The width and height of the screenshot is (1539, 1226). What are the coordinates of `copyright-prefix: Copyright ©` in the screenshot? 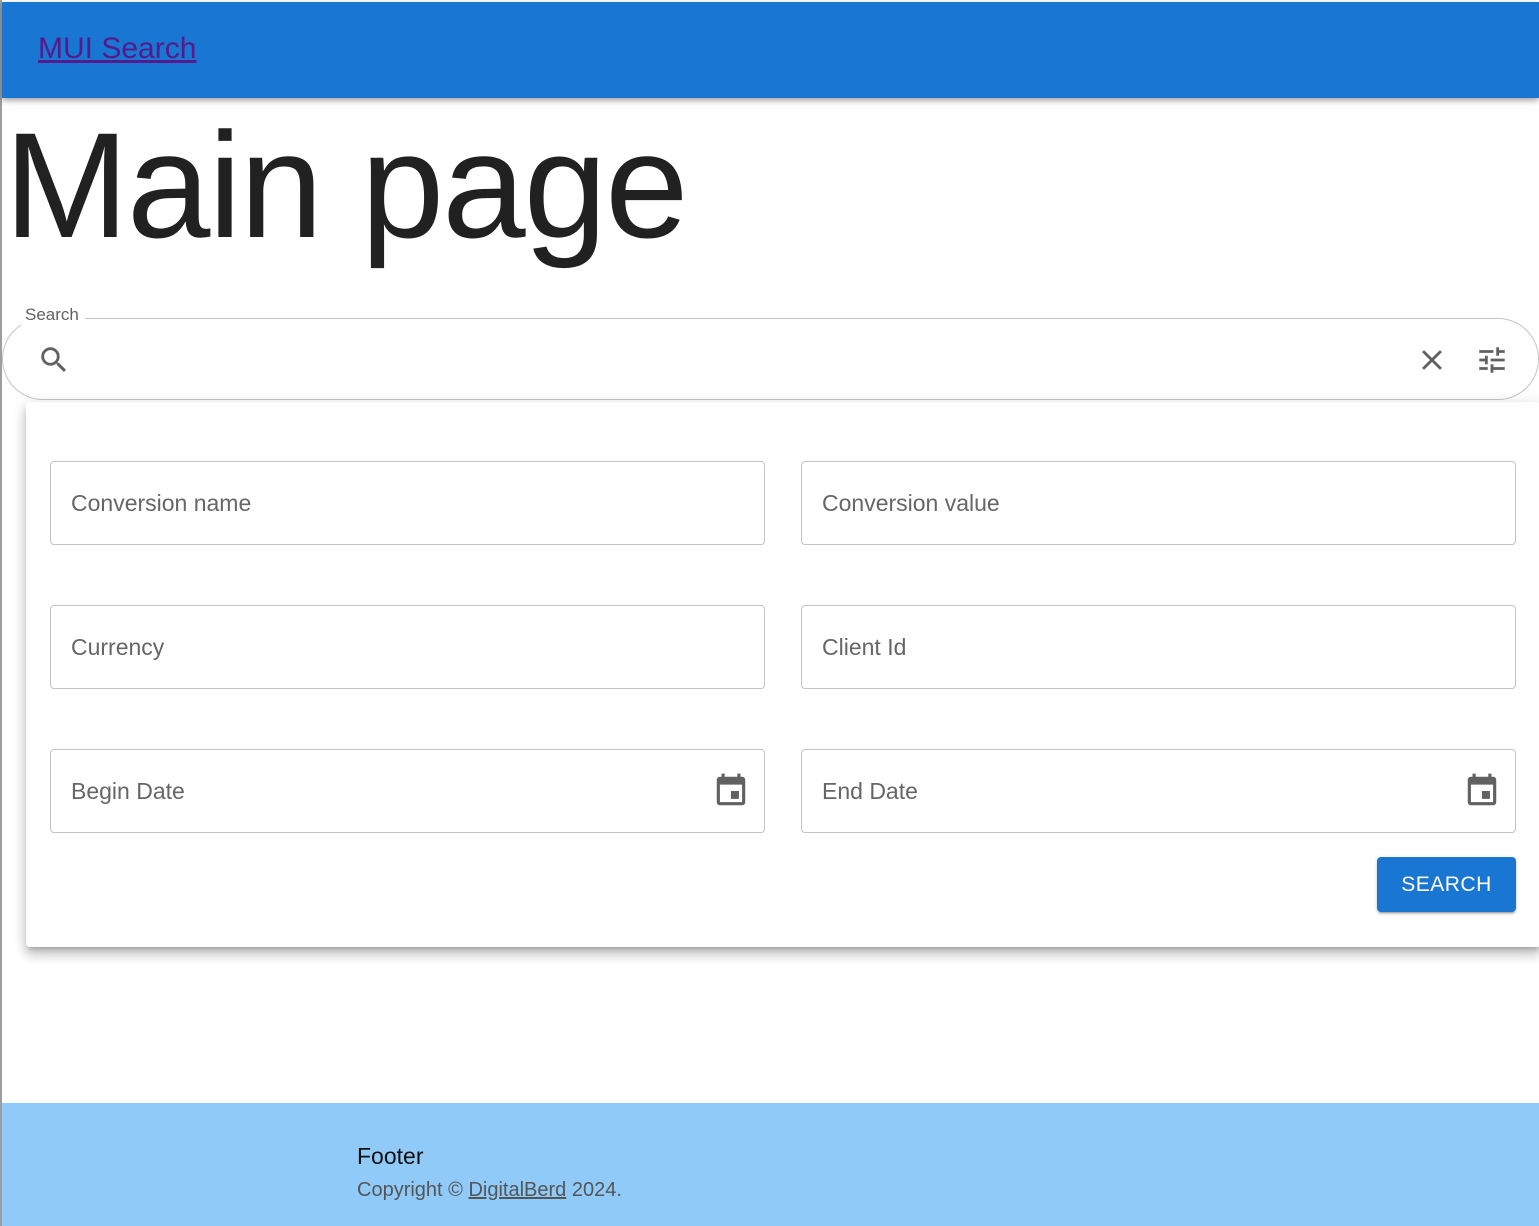 It's located at (410, 1190).